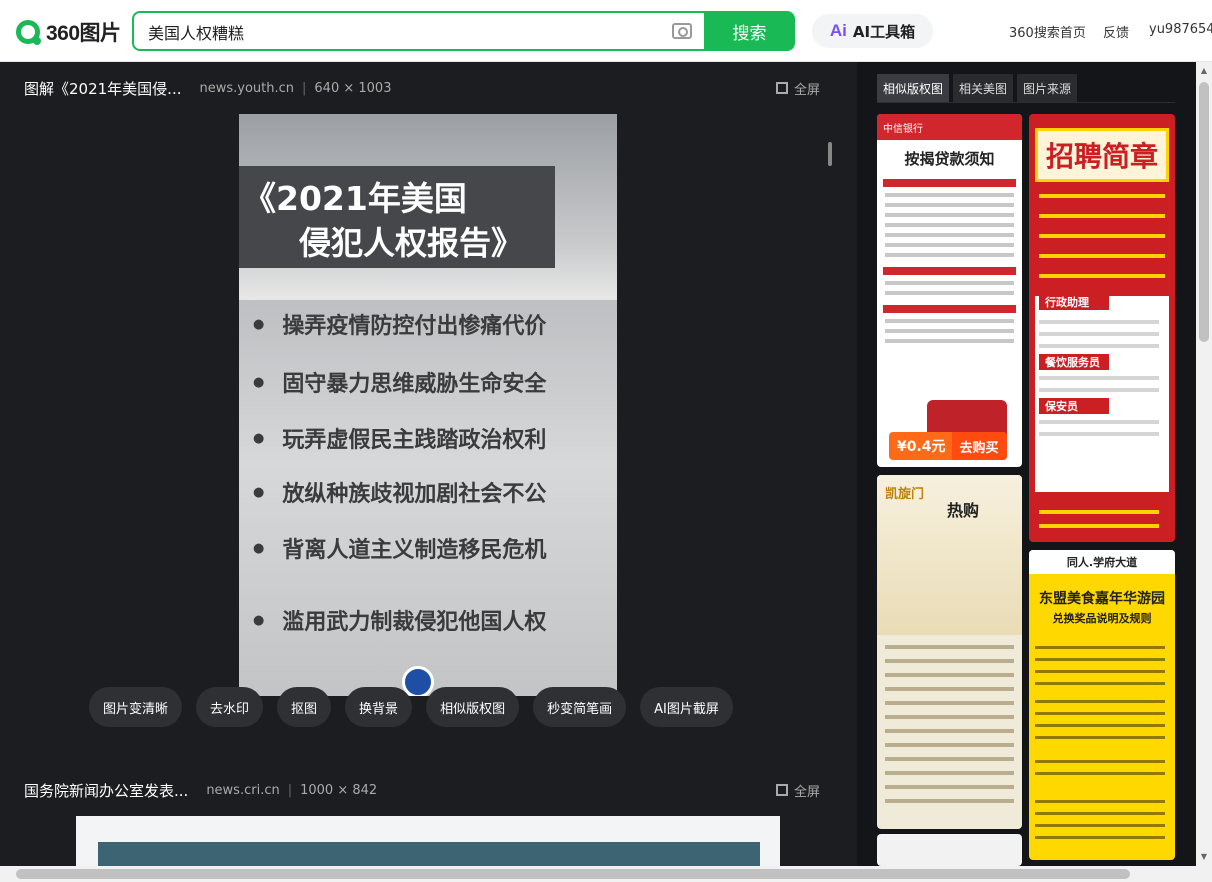 Image resolution: width=1212 pixels, height=882 pixels. What do you see at coordinates (246, 88) in the screenshot?
I see `item-source: news.youth.cn` at bounding box center [246, 88].